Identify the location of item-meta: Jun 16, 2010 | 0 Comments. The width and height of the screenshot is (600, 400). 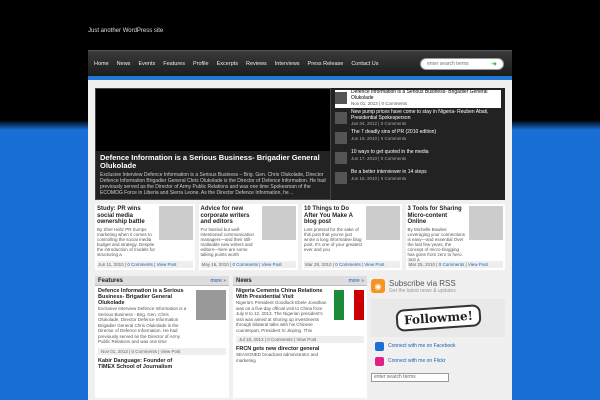
(379, 178).